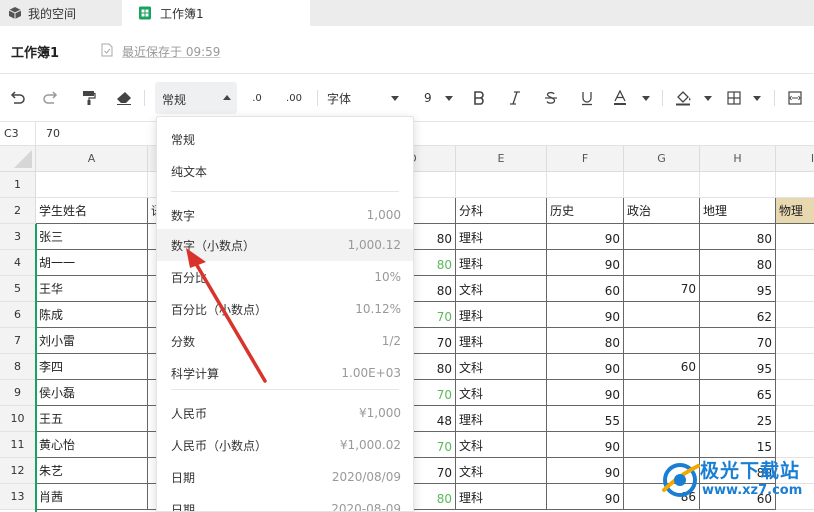 Image resolution: width=814 pixels, height=512 pixels. What do you see at coordinates (738, 159) in the screenshot?
I see `column-header-h: H` at bounding box center [738, 159].